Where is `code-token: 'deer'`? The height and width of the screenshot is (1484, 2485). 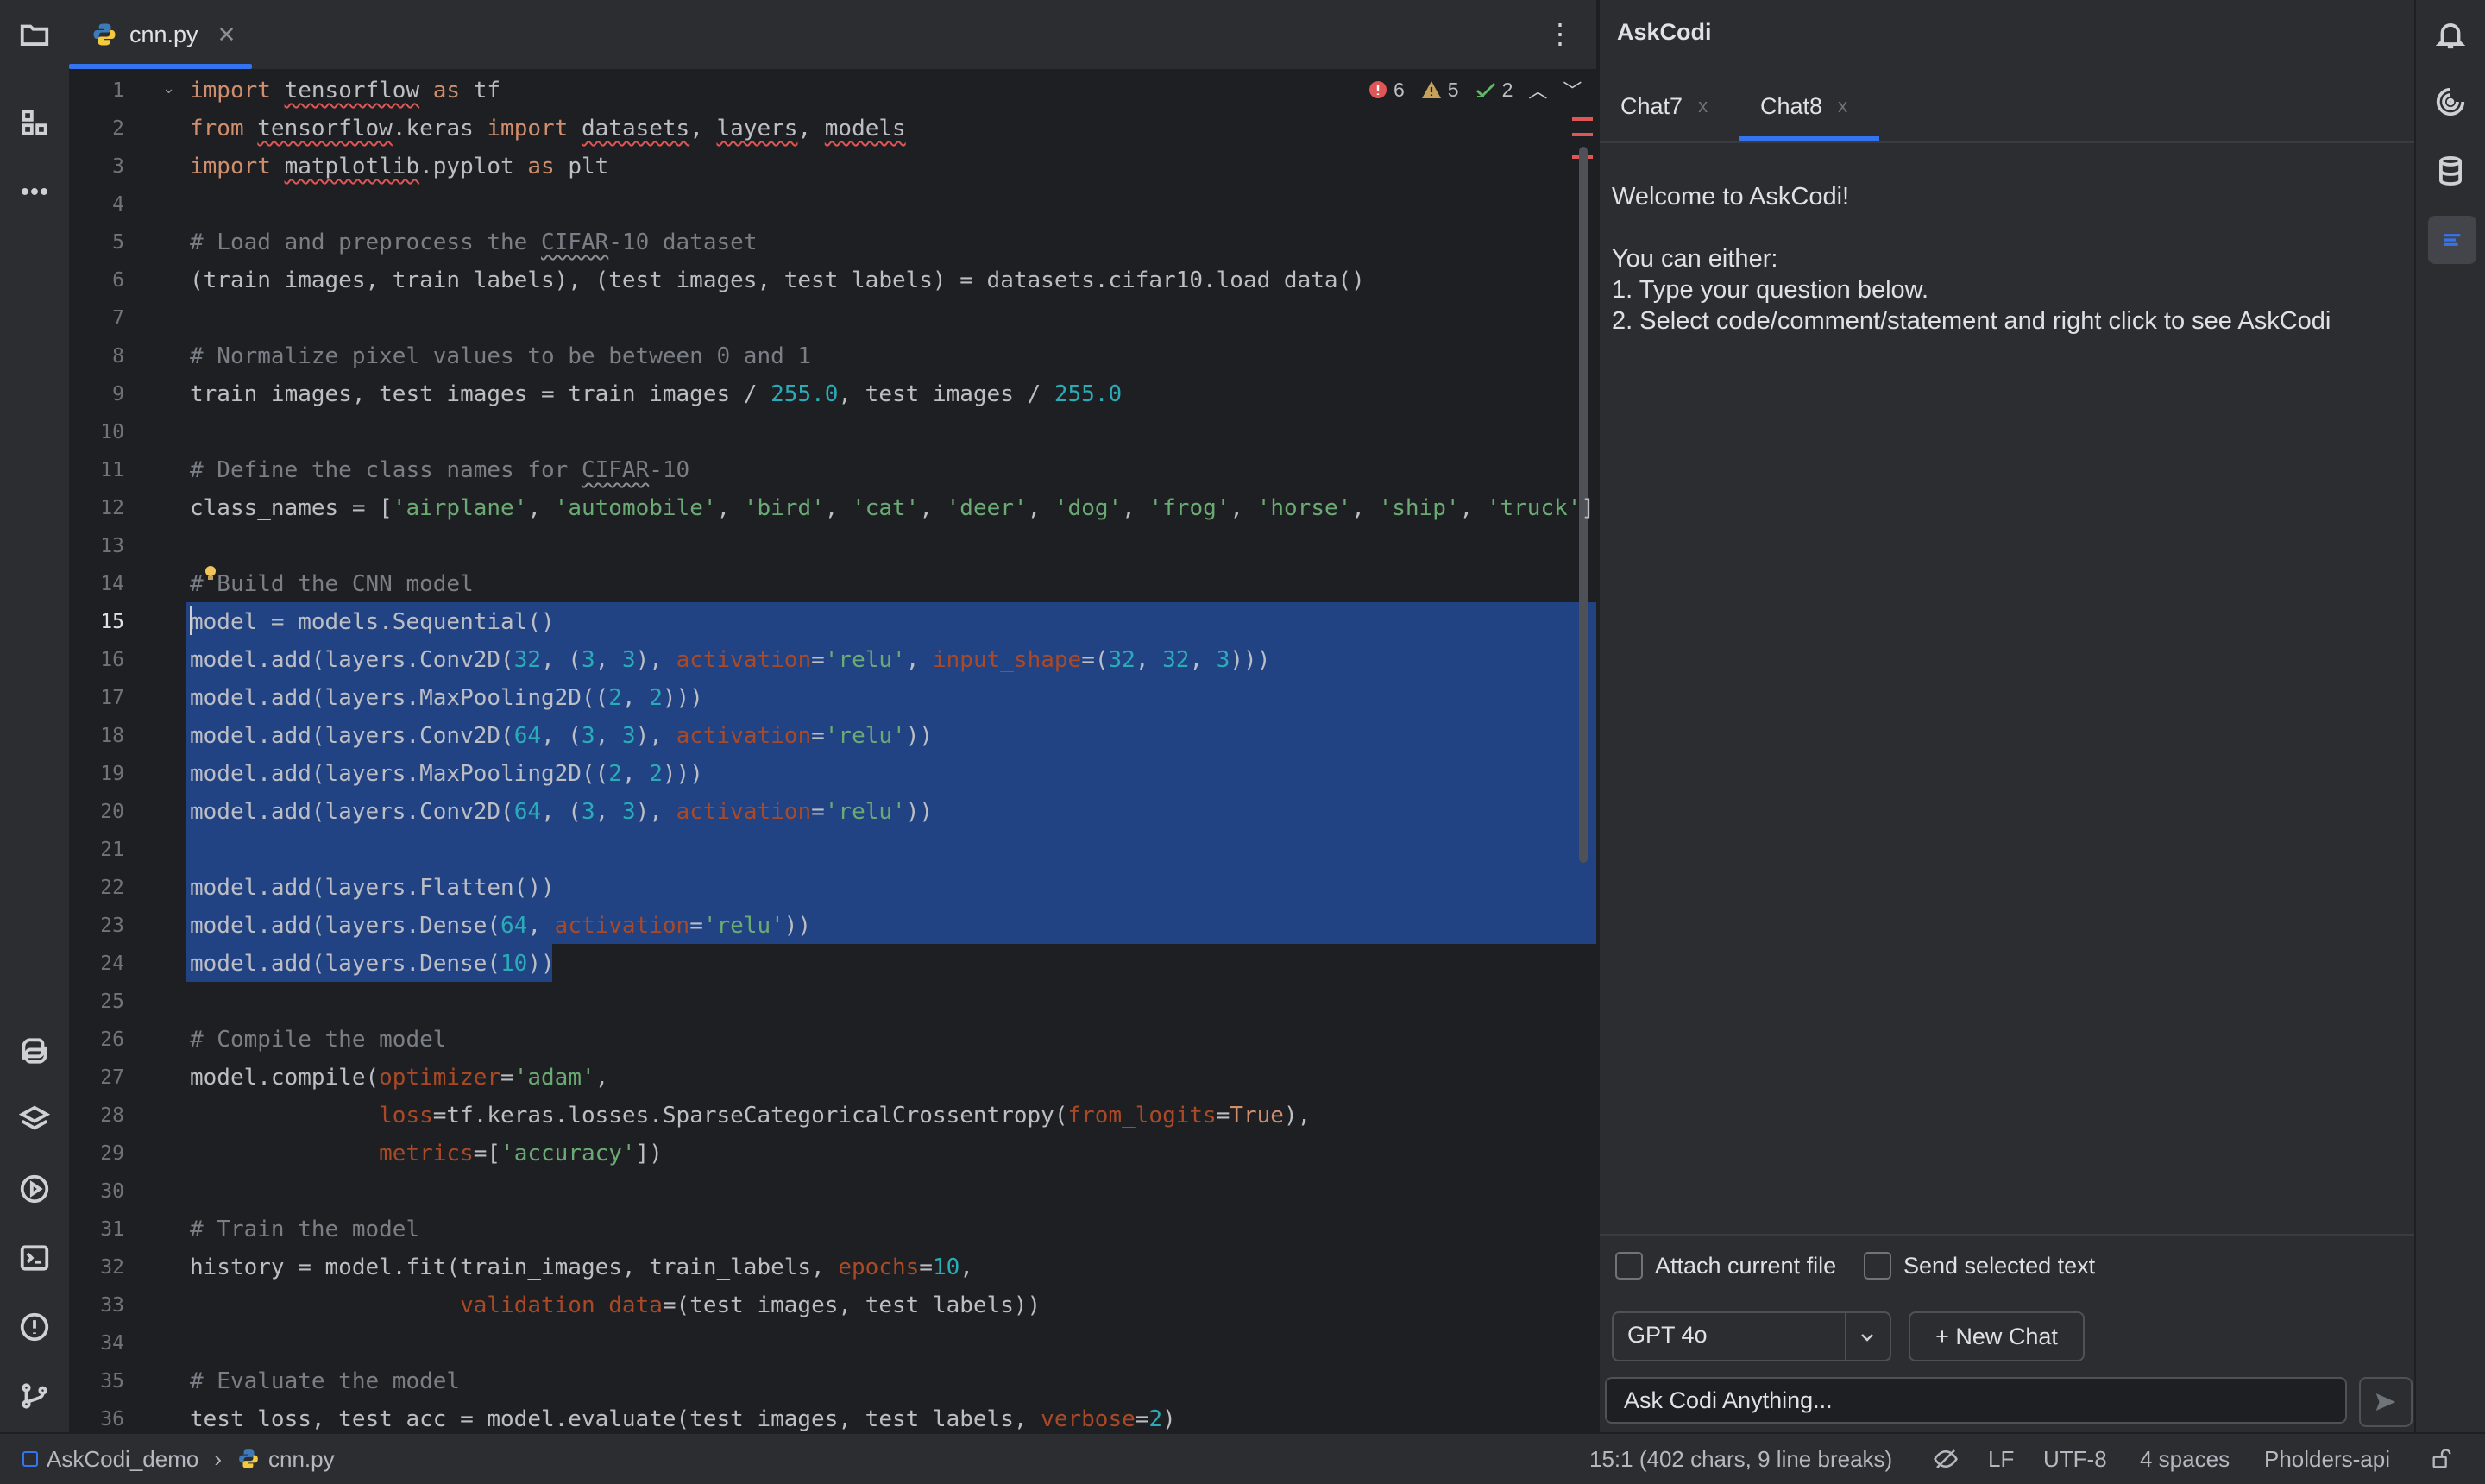
code-token: 'deer' is located at coordinates (987, 508).